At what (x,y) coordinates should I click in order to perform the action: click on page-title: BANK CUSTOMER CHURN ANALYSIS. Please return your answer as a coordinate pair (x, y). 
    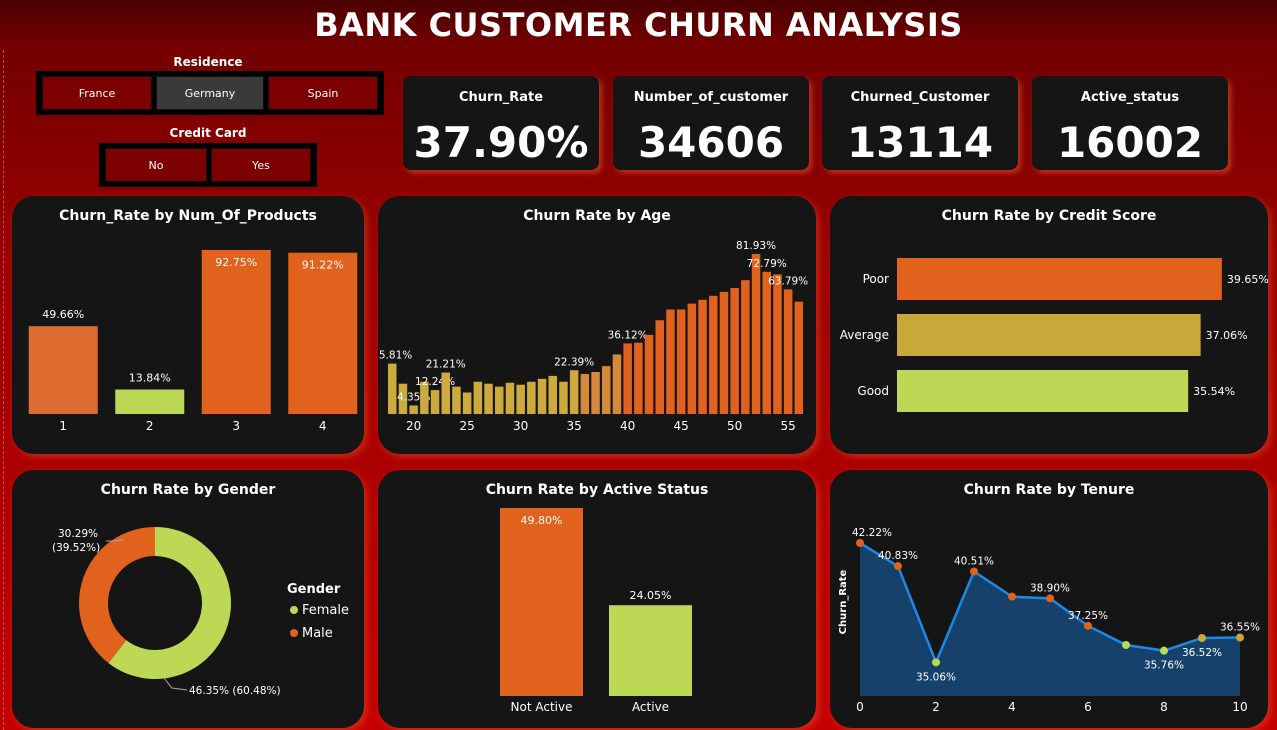
    Looking at the image, I should click on (638, 25).